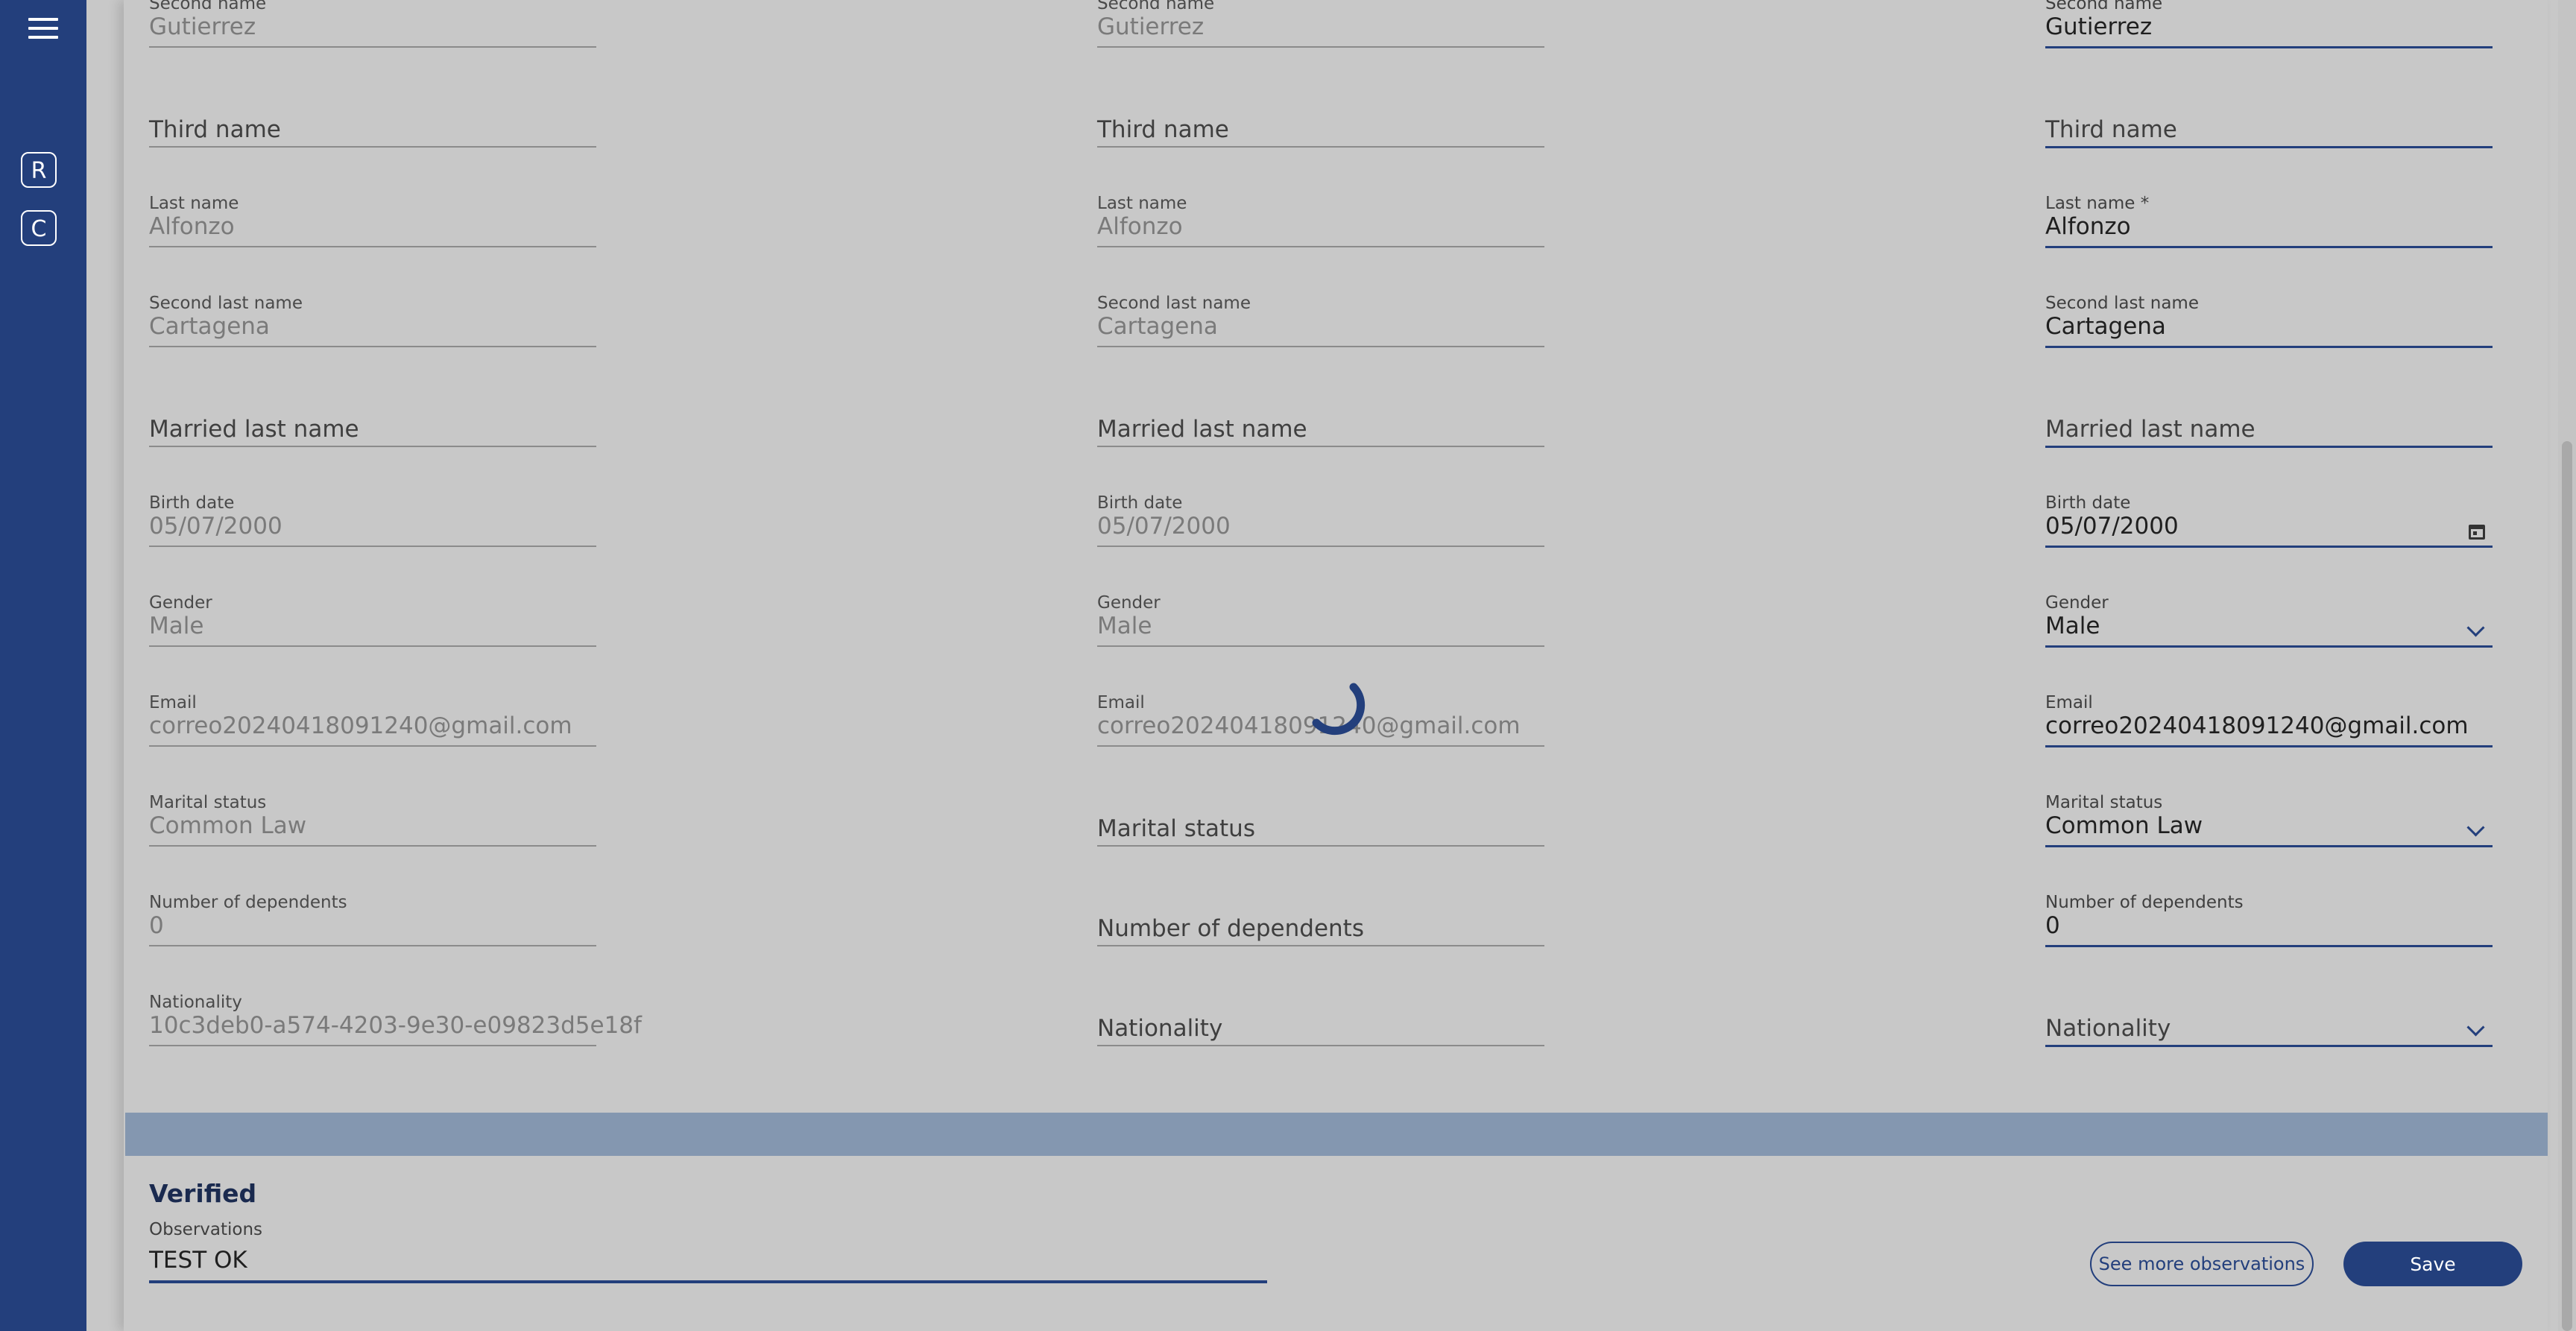  What do you see at coordinates (1339, 709) in the screenshot?
I see `loading-spinner-icon` at bounding box center [1339, 709].